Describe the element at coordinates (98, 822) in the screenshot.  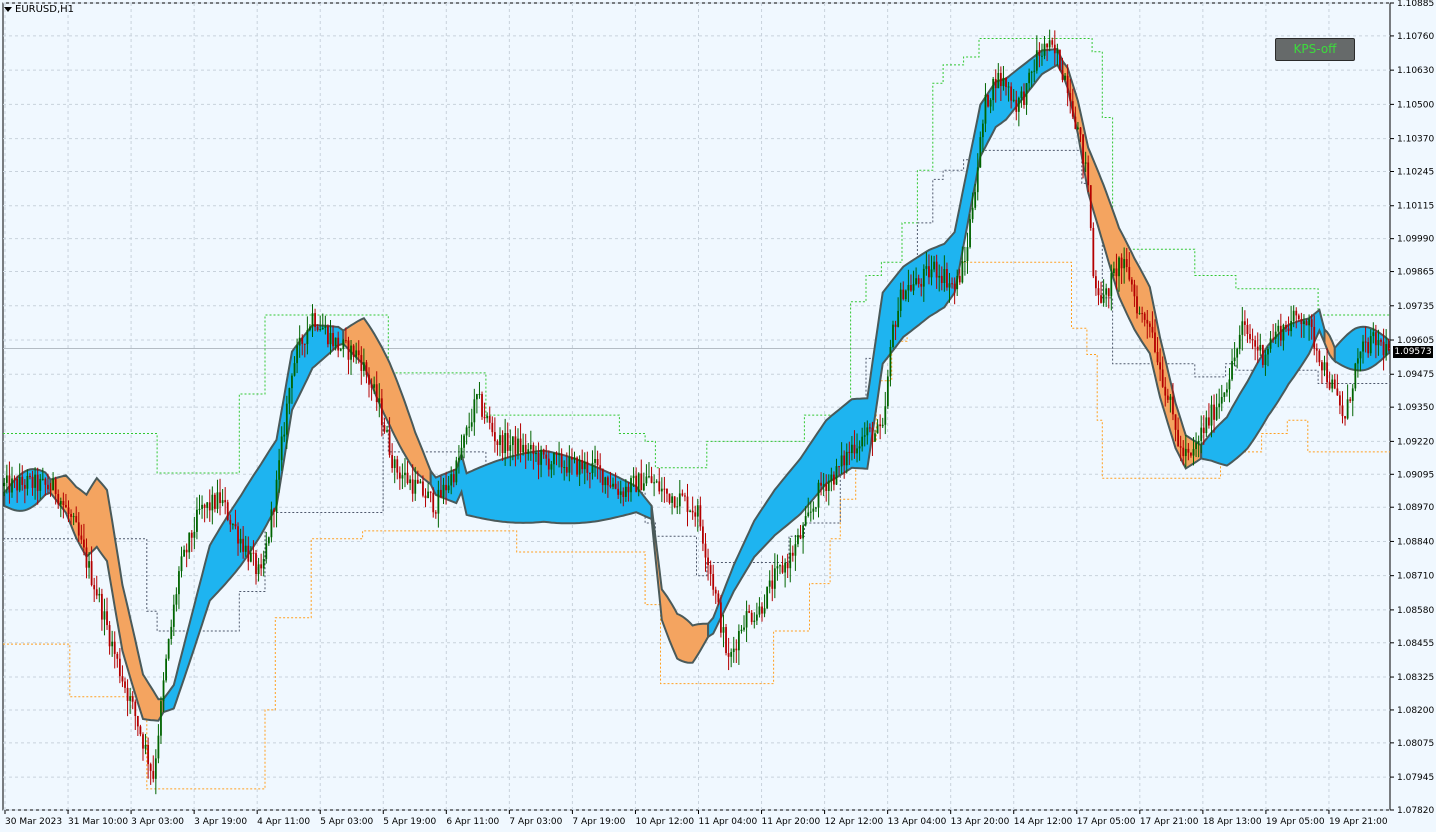
I see `x-tick-label: 31 Mar 10:00` at that location.